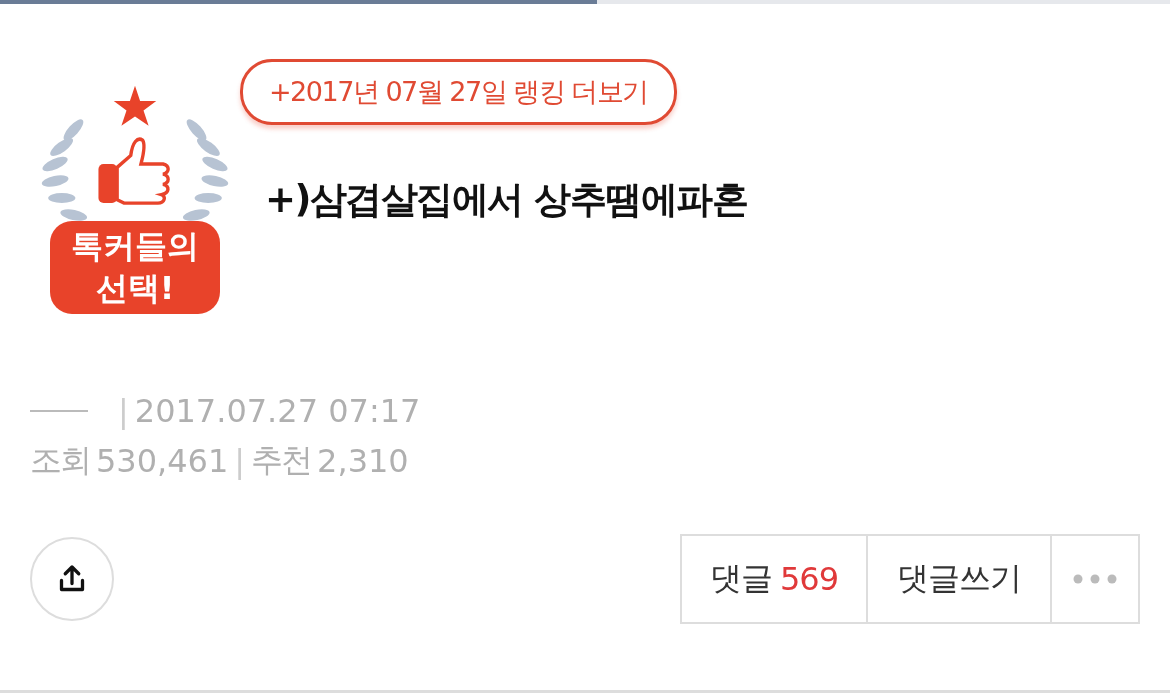 The height and width of the screenshot is (693, 1170). What do you see at coordinates (135, 267) in the screenshot?
I see `badge-label: 톡커들의 선택!` at bounding box center [135, 267].